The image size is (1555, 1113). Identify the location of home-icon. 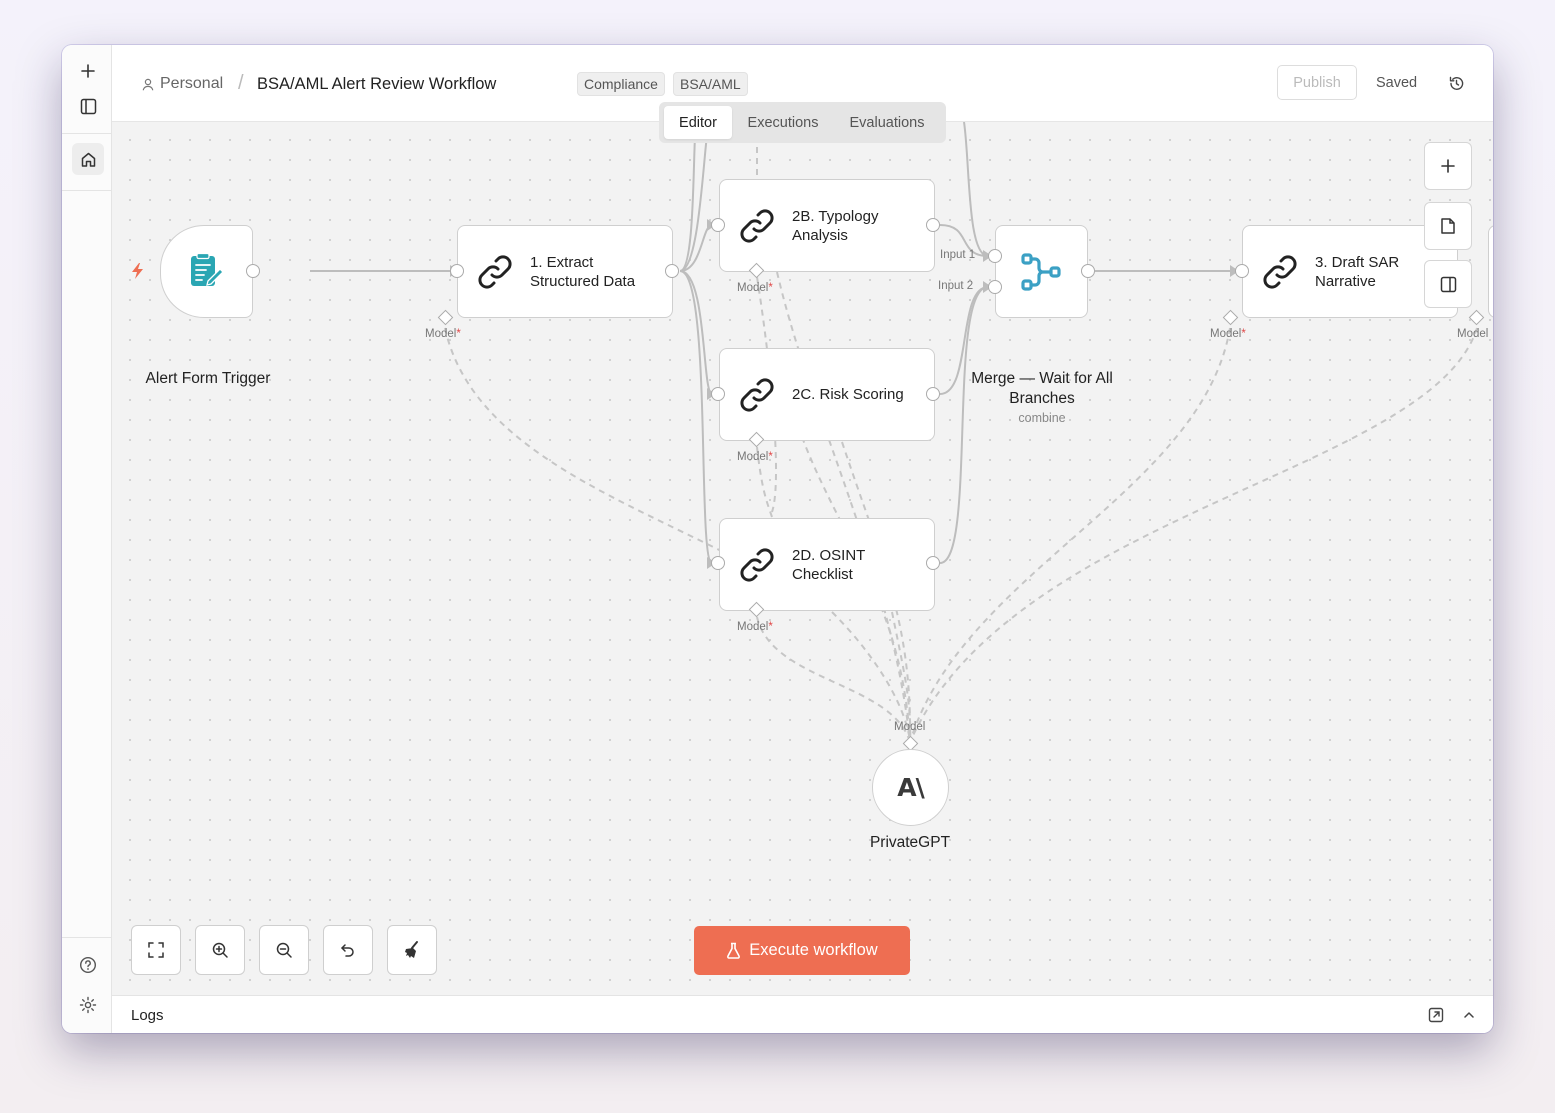
(88, 159).